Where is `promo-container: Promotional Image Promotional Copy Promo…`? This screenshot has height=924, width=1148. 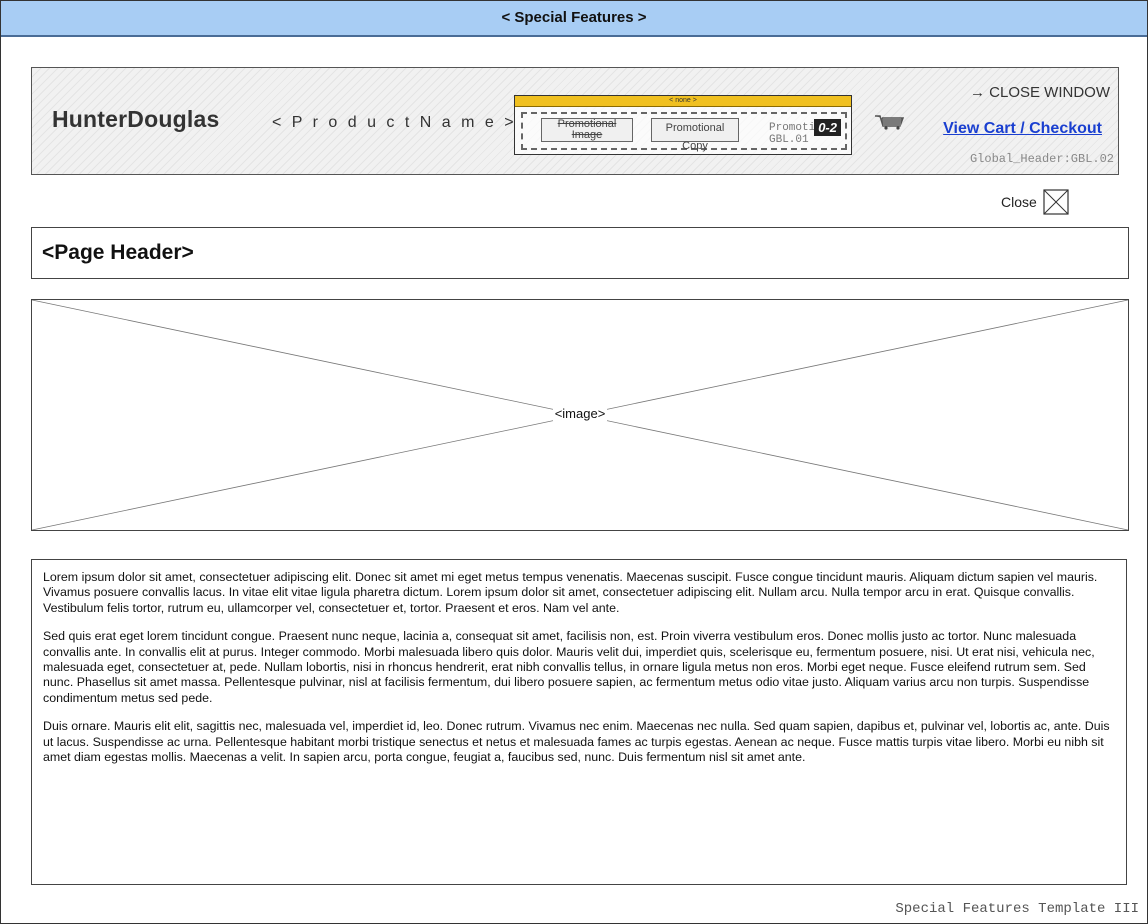
promo-container: Promotional Image Promotional Copy Promo… is located at coordinates (684, 132).